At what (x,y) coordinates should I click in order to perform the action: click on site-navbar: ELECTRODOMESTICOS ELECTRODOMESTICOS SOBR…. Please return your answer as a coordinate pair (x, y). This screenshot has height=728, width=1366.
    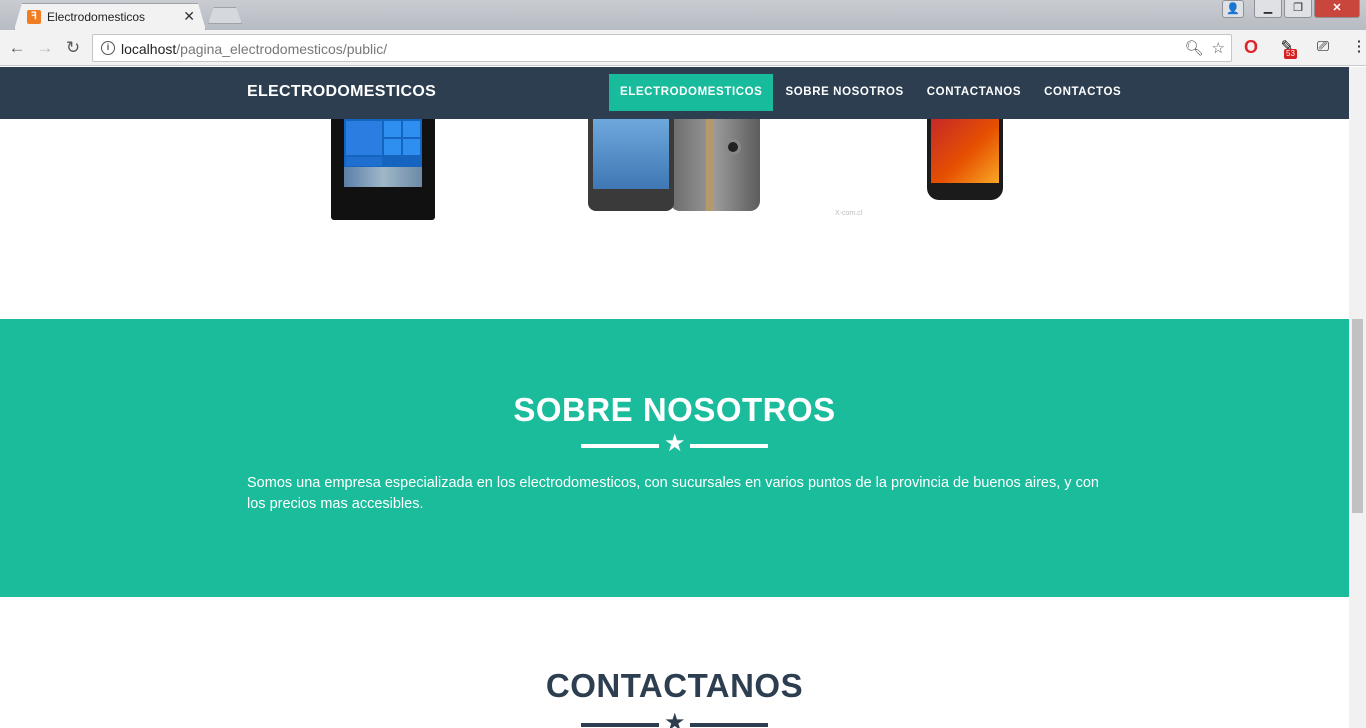
    Looking at the image, I should click on (674, 93).